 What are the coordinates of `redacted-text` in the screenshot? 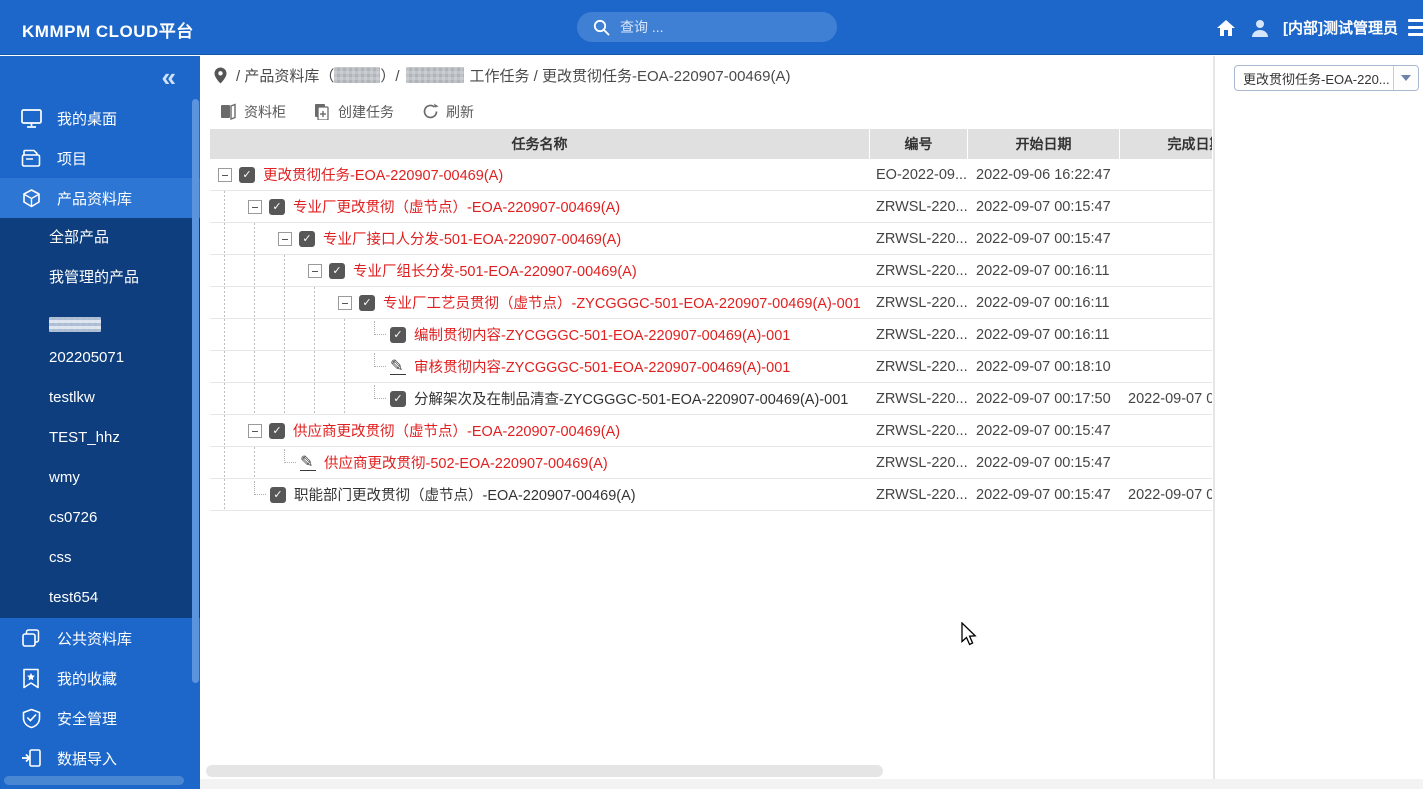 It's located at (434, 75).